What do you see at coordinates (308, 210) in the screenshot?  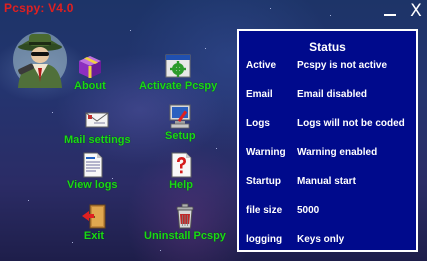 I see `status-value: 5000` at bounding box center [308, 210].